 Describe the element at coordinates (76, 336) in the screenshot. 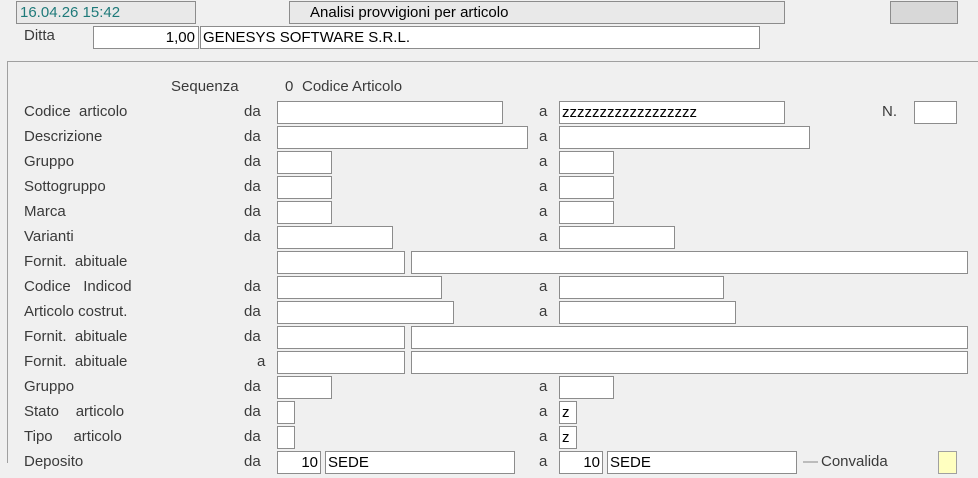

I see `row-label-fornitore-abituale-da: Fornit. abituale` at that location.